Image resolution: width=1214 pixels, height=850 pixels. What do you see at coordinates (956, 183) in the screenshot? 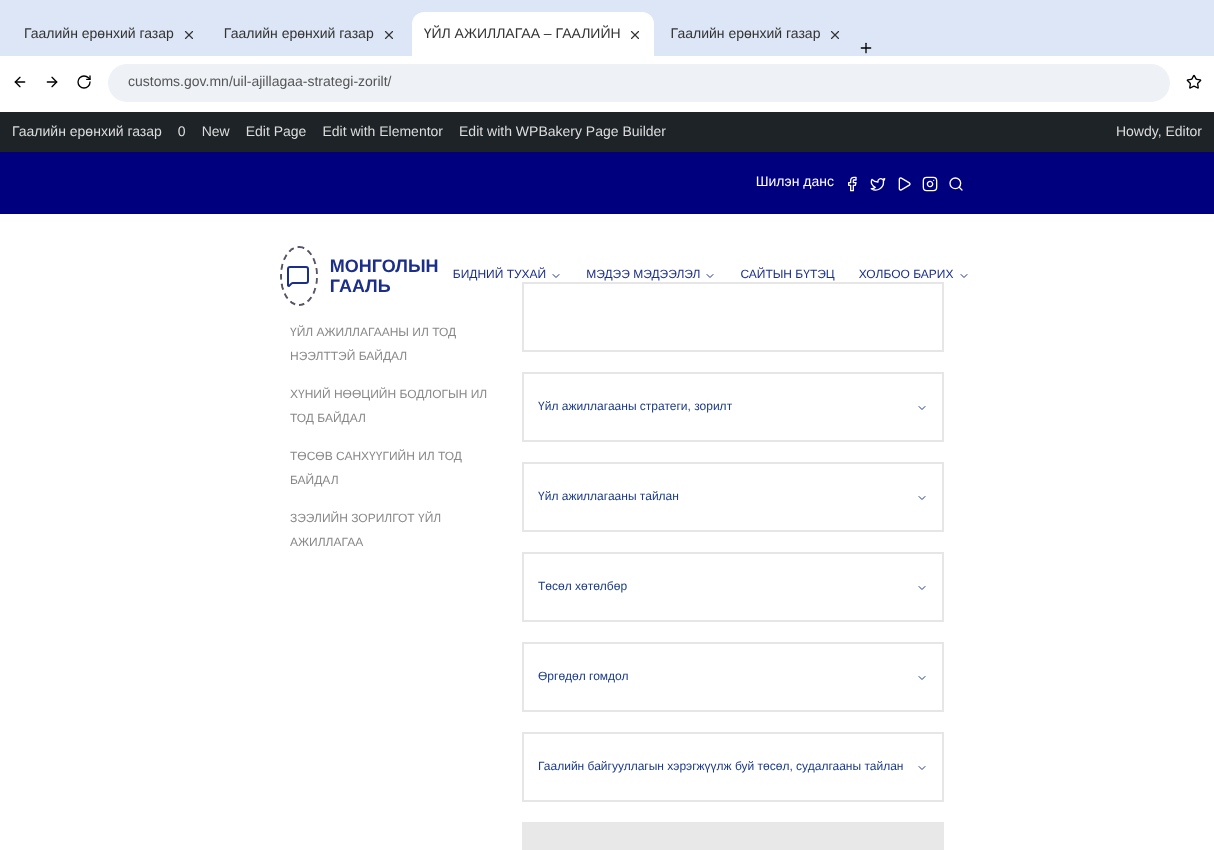
I see `search-icon` at bounding box center [956, 183].